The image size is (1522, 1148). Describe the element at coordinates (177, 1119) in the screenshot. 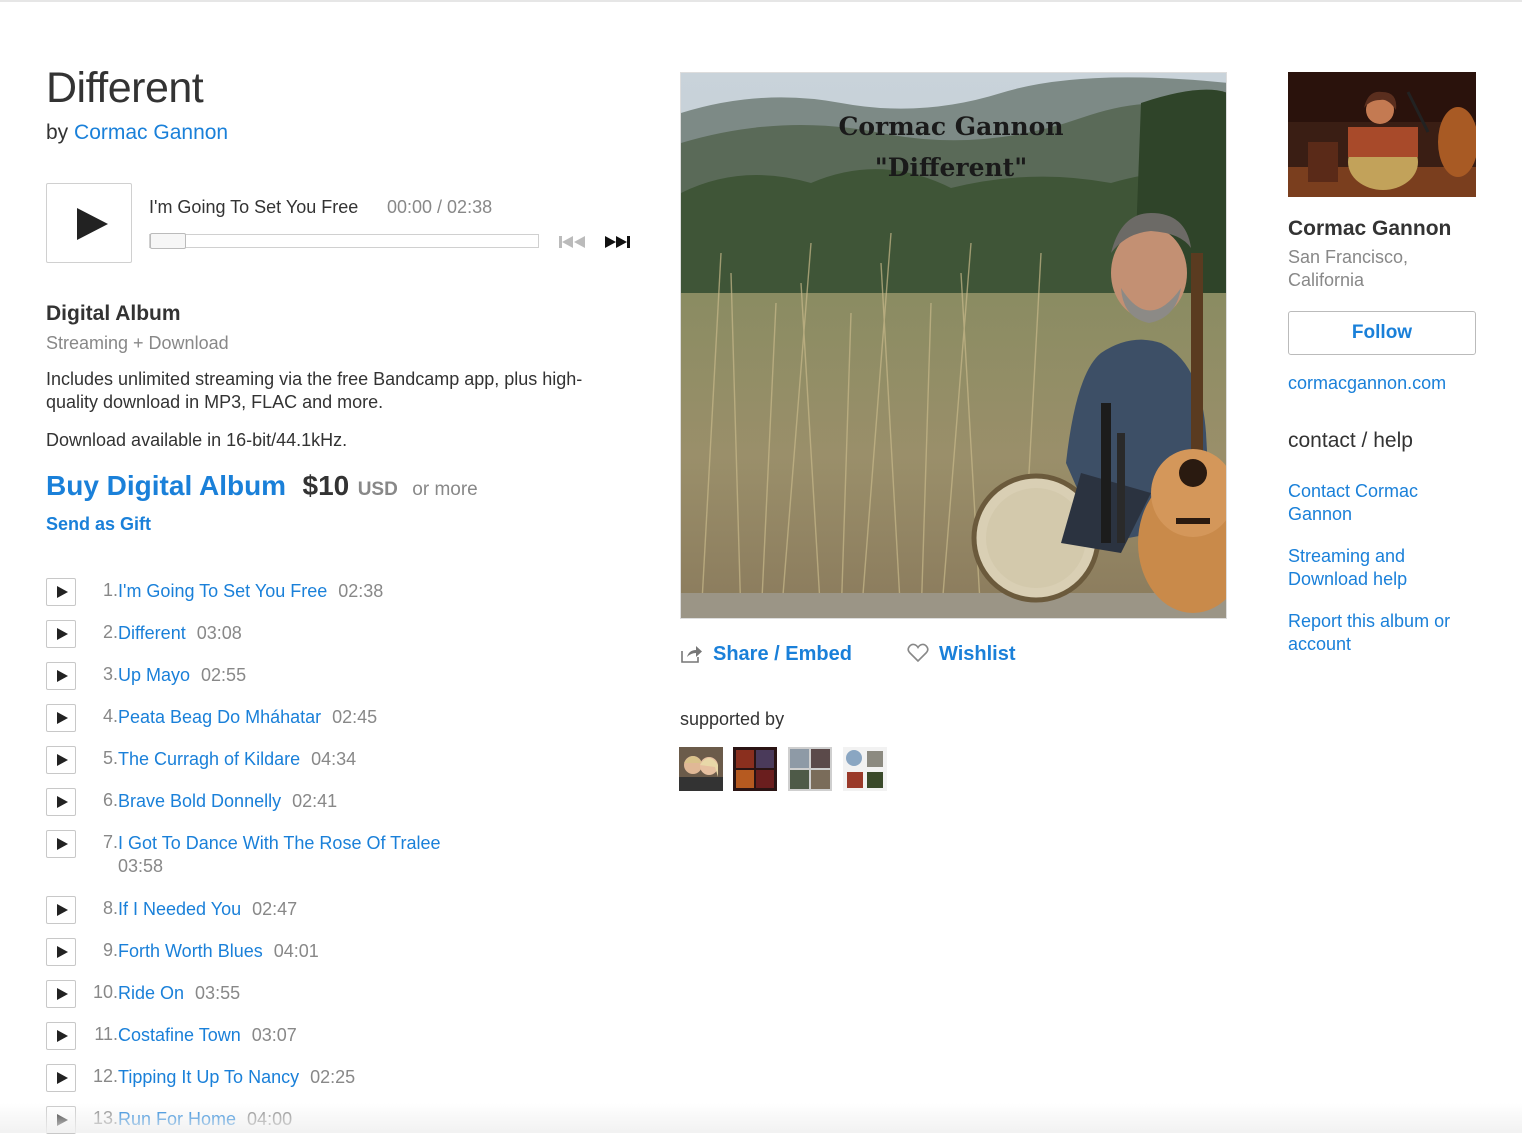

I see `track-title-link: Run For Home` at that location.